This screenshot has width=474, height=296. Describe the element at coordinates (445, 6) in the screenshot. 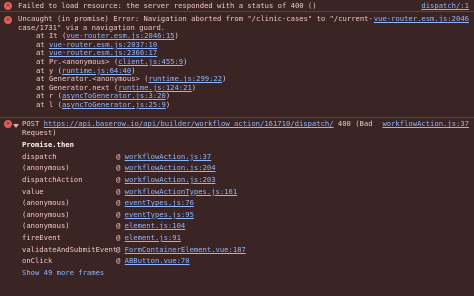

I see `message-source-link: dispatch/:1` at that location.